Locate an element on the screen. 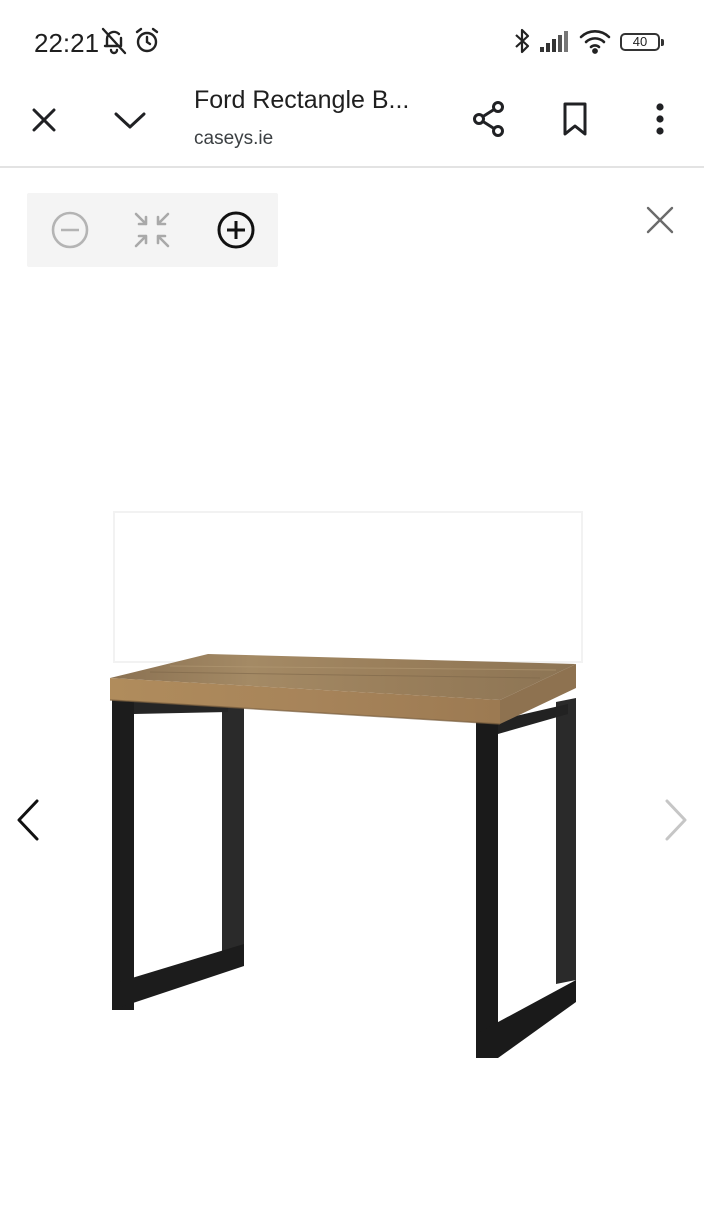 This screenshot has height=1205, width=704. top-bar-divider is located at coordinates (352, 167).